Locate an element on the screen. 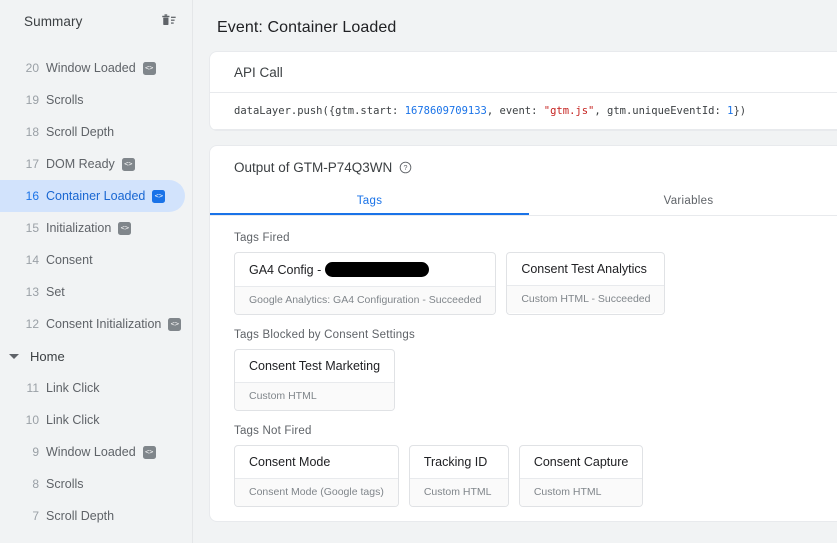  trash-icon-glyph is located at coordinates (169, 19).